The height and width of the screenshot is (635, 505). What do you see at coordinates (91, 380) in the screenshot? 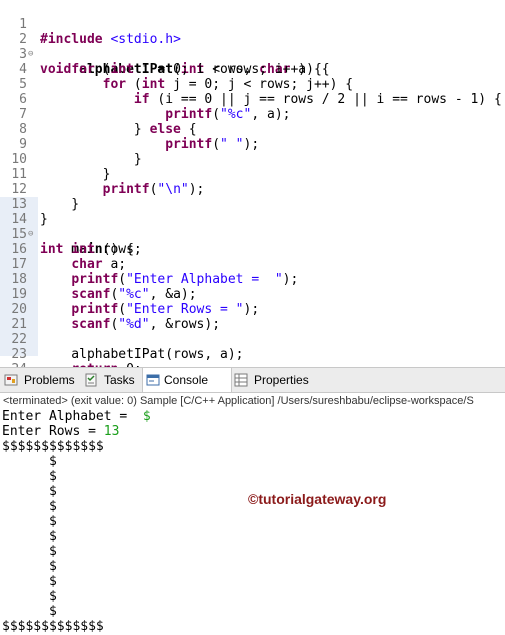
I see `tasks-icon` at bounding box center [91, 380].